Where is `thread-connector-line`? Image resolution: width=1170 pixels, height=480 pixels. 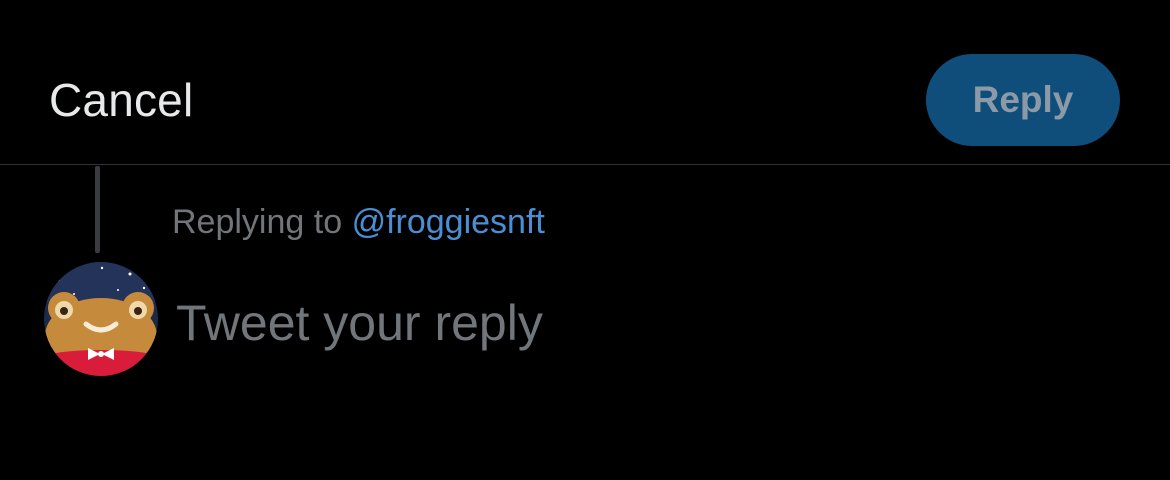 thread-connector-line is located at coordinates (97, 209).